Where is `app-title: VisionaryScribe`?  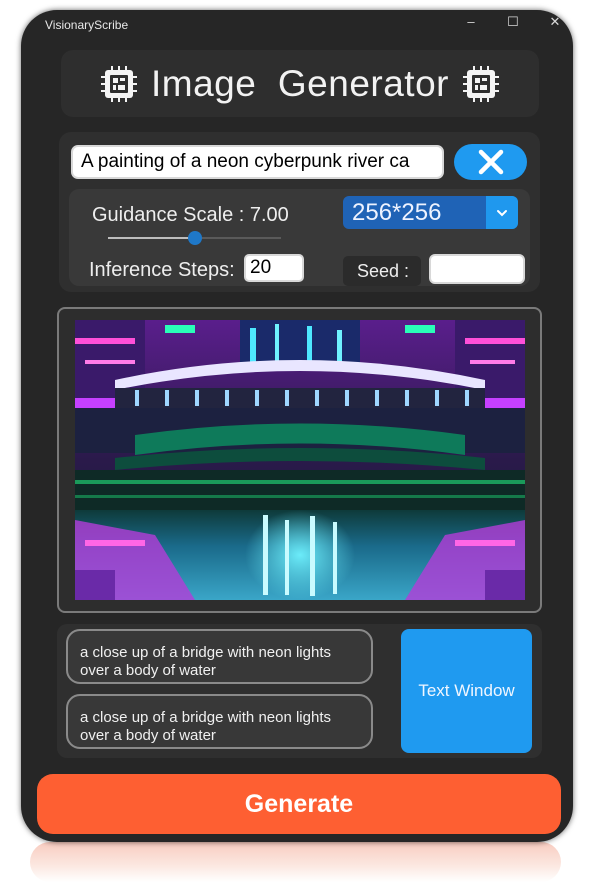
app-title: VisionaryScribe is located at coordinates (87, 25).